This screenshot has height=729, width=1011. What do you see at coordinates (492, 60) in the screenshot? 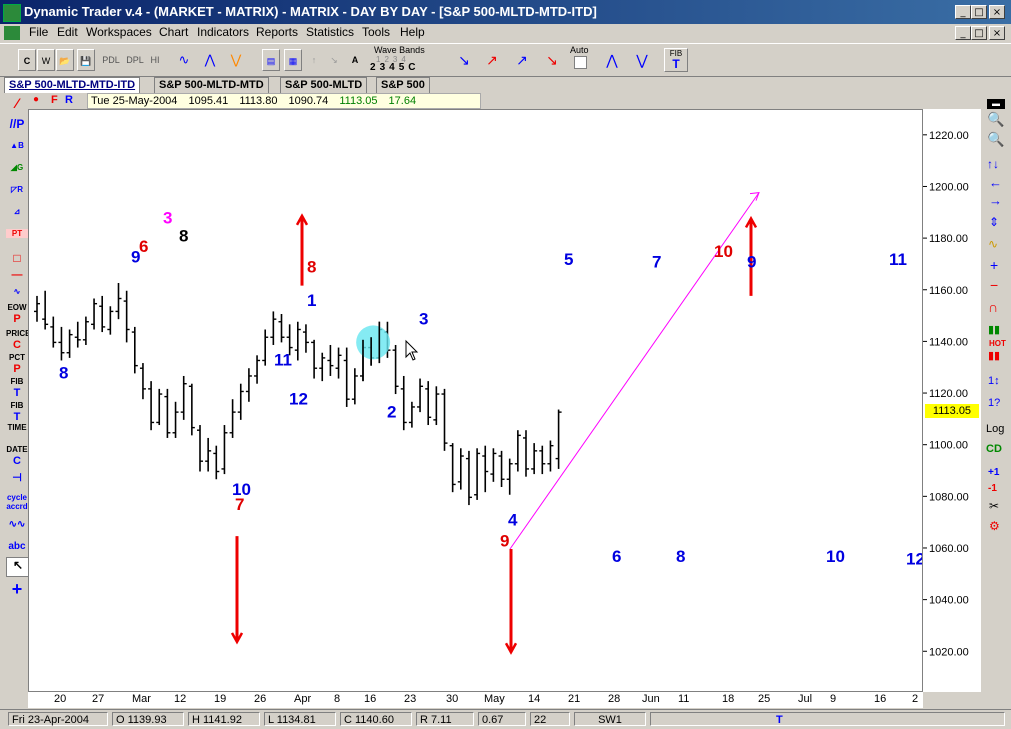
I see `swing-tool-2-icon: ↗` at bounding box center [492, 60].